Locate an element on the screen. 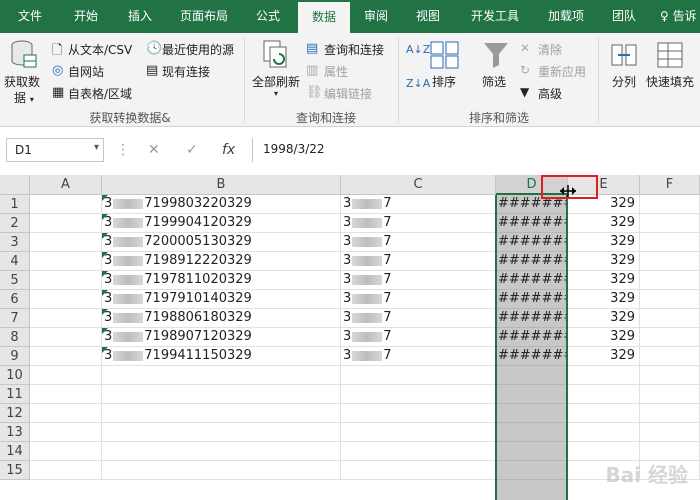 The height and width of the screenshot is (500, 700). properties-button: 属性 is located at coordinates (336, 71).